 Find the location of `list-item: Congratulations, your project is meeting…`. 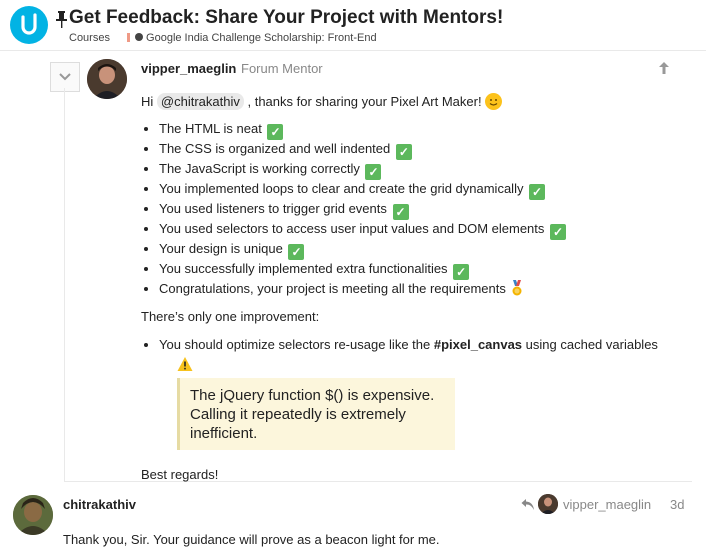

list-item: Congratulations, your project is meeting… is located at coordinates (422, 289).